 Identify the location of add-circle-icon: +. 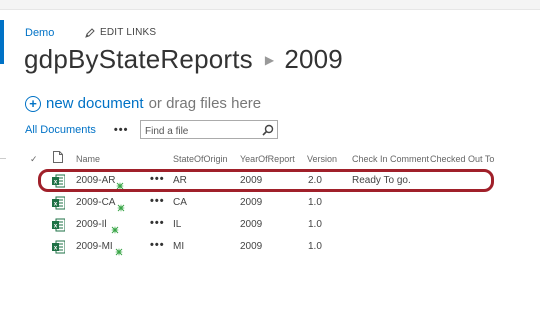
(33, 103).